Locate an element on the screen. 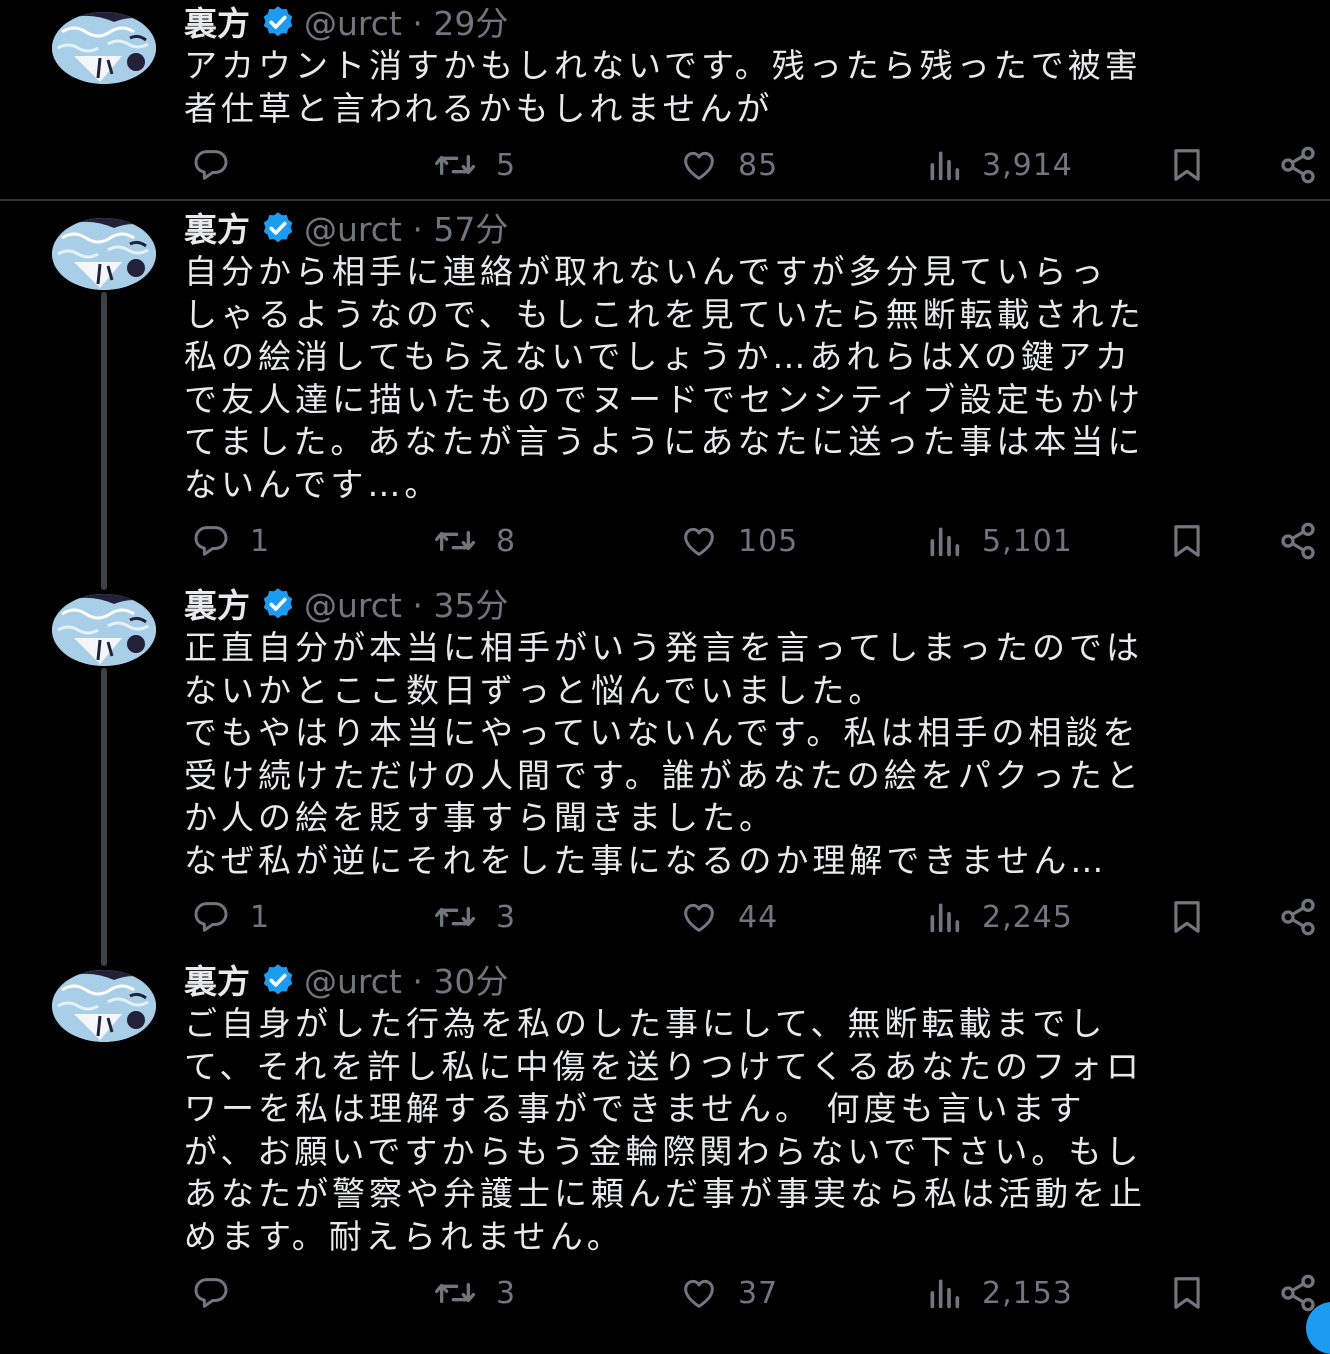 This screenshot has height=1354, width=1330. tweet-text-line: 自分から相手に連絡が取れないんですが多分見ていらっ is located at coordinates (646, 271).